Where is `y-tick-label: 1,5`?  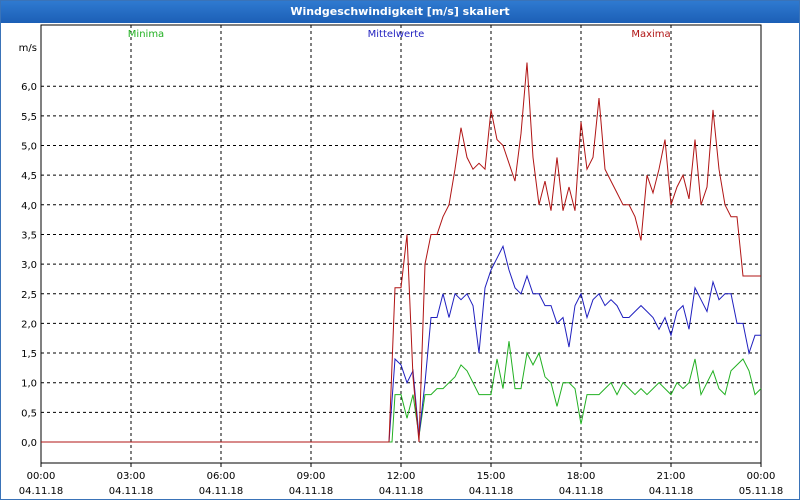
y-tick-label: 1,5 is located at coordinates (29, 354).